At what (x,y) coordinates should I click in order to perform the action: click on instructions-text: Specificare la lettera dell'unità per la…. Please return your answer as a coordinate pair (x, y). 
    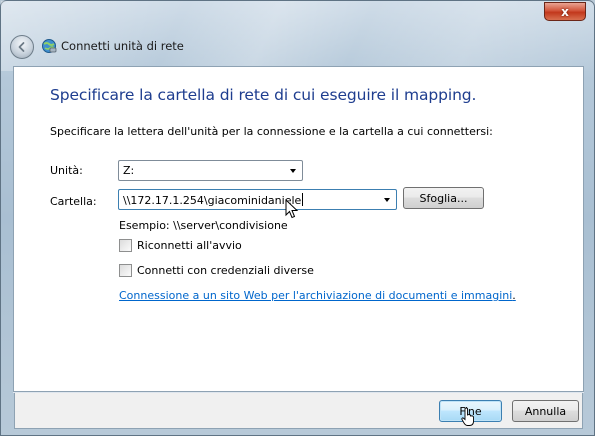
    Looking at the image, I should click on (271, 131).